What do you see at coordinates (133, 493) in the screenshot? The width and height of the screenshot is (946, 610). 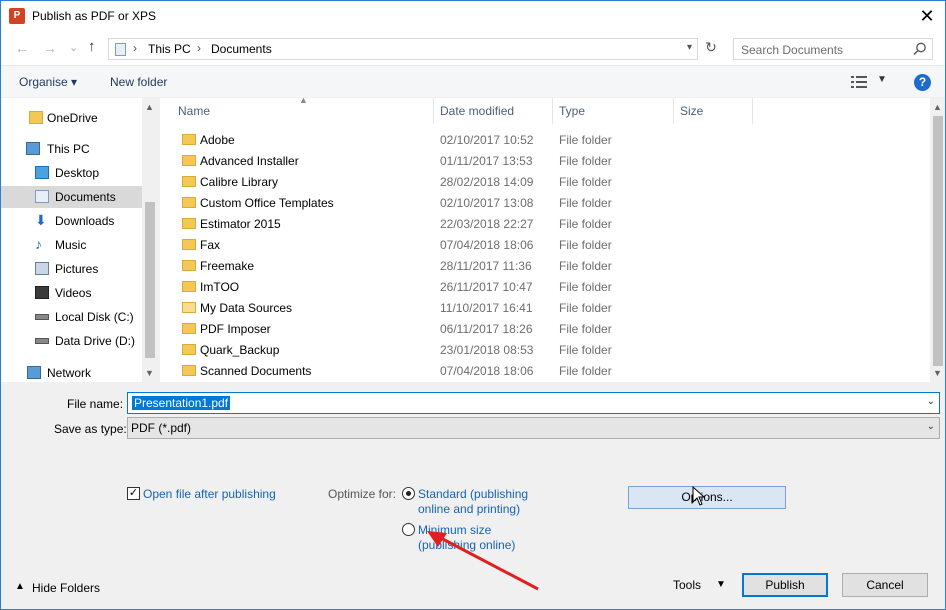 I see `open-after-checkbox: ✓` at bounding box center [133, 493].